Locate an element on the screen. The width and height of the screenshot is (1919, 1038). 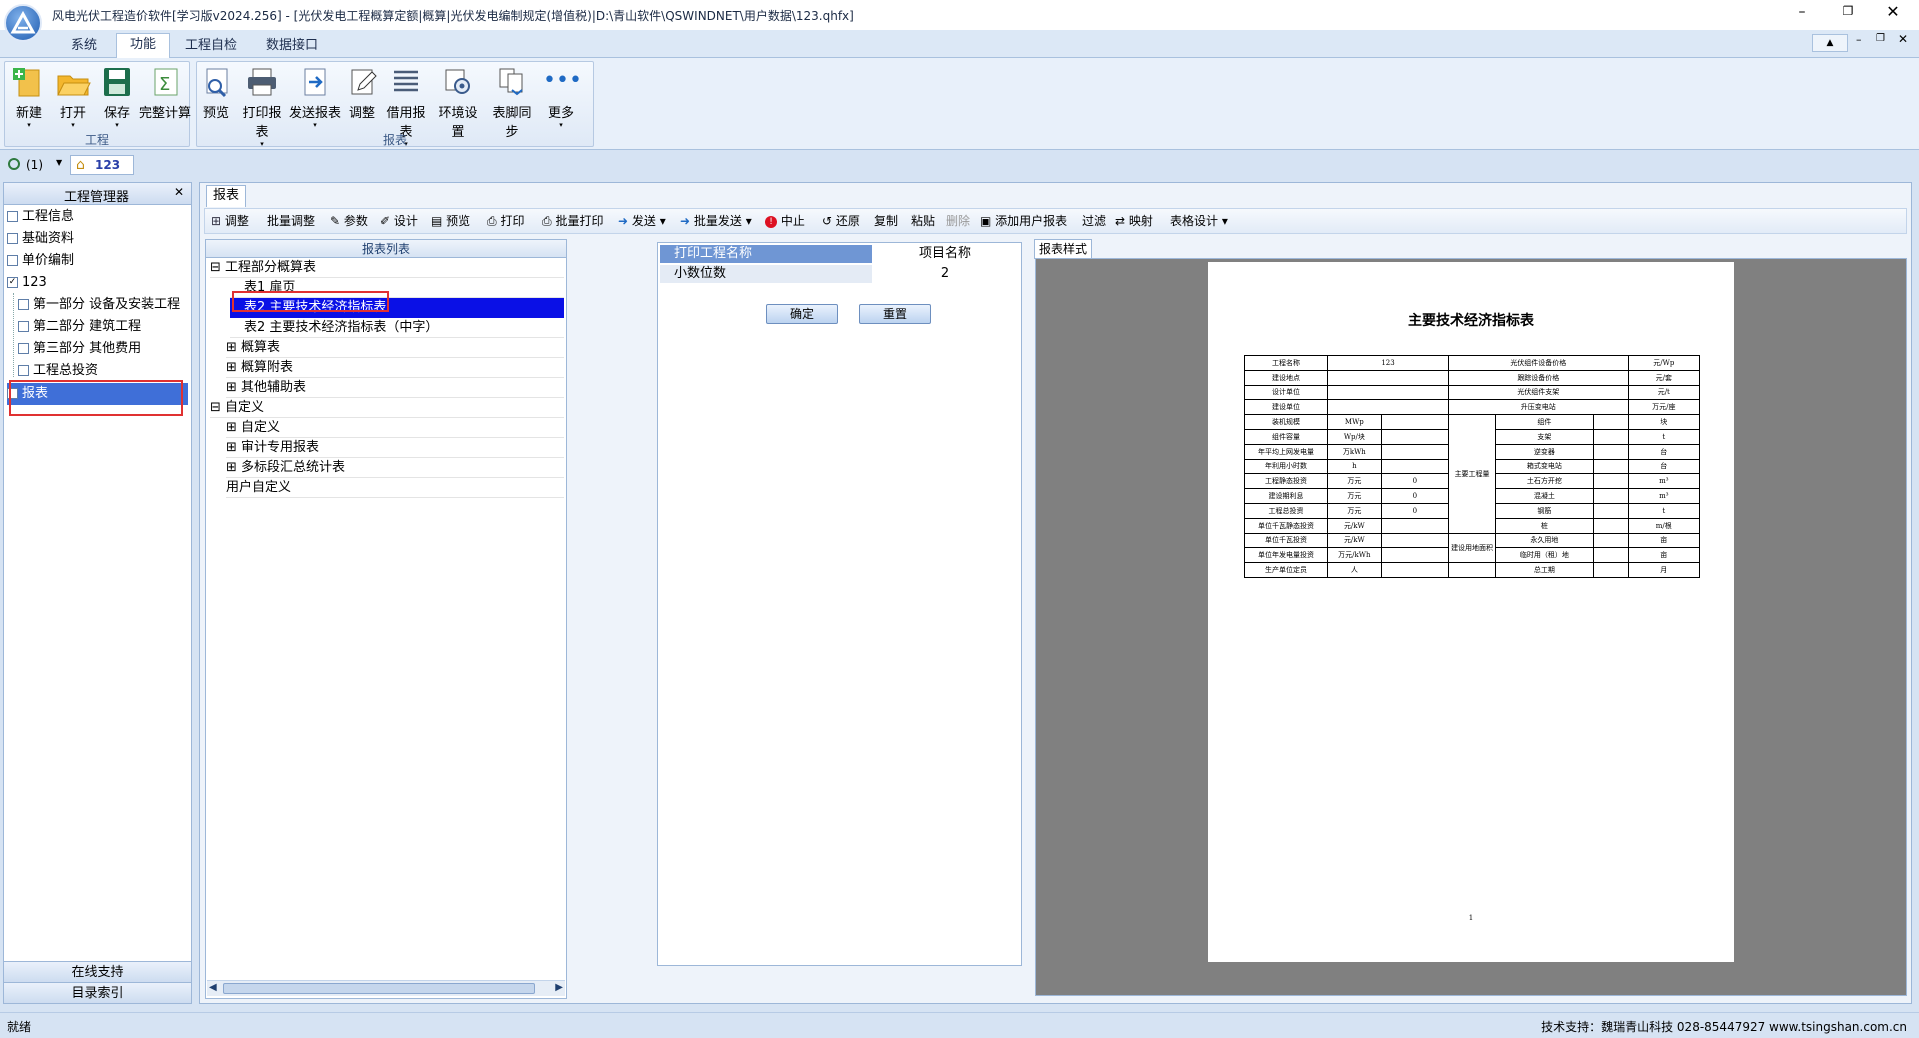
restore-button: ❐ is located at coordinates (1848, 14).